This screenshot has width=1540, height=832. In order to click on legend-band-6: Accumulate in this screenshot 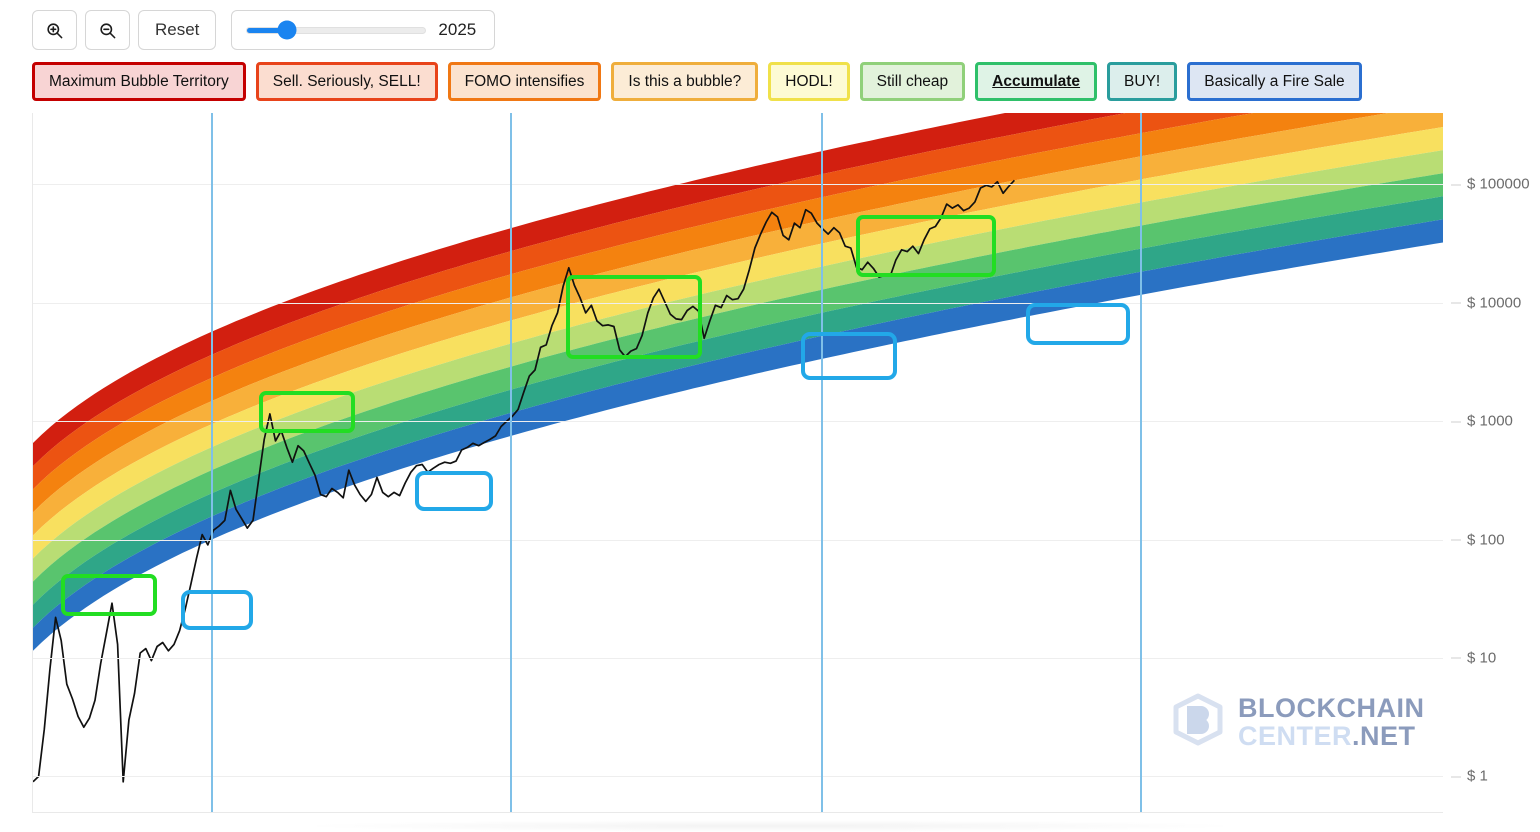, I will do `click(1036, 81)`.